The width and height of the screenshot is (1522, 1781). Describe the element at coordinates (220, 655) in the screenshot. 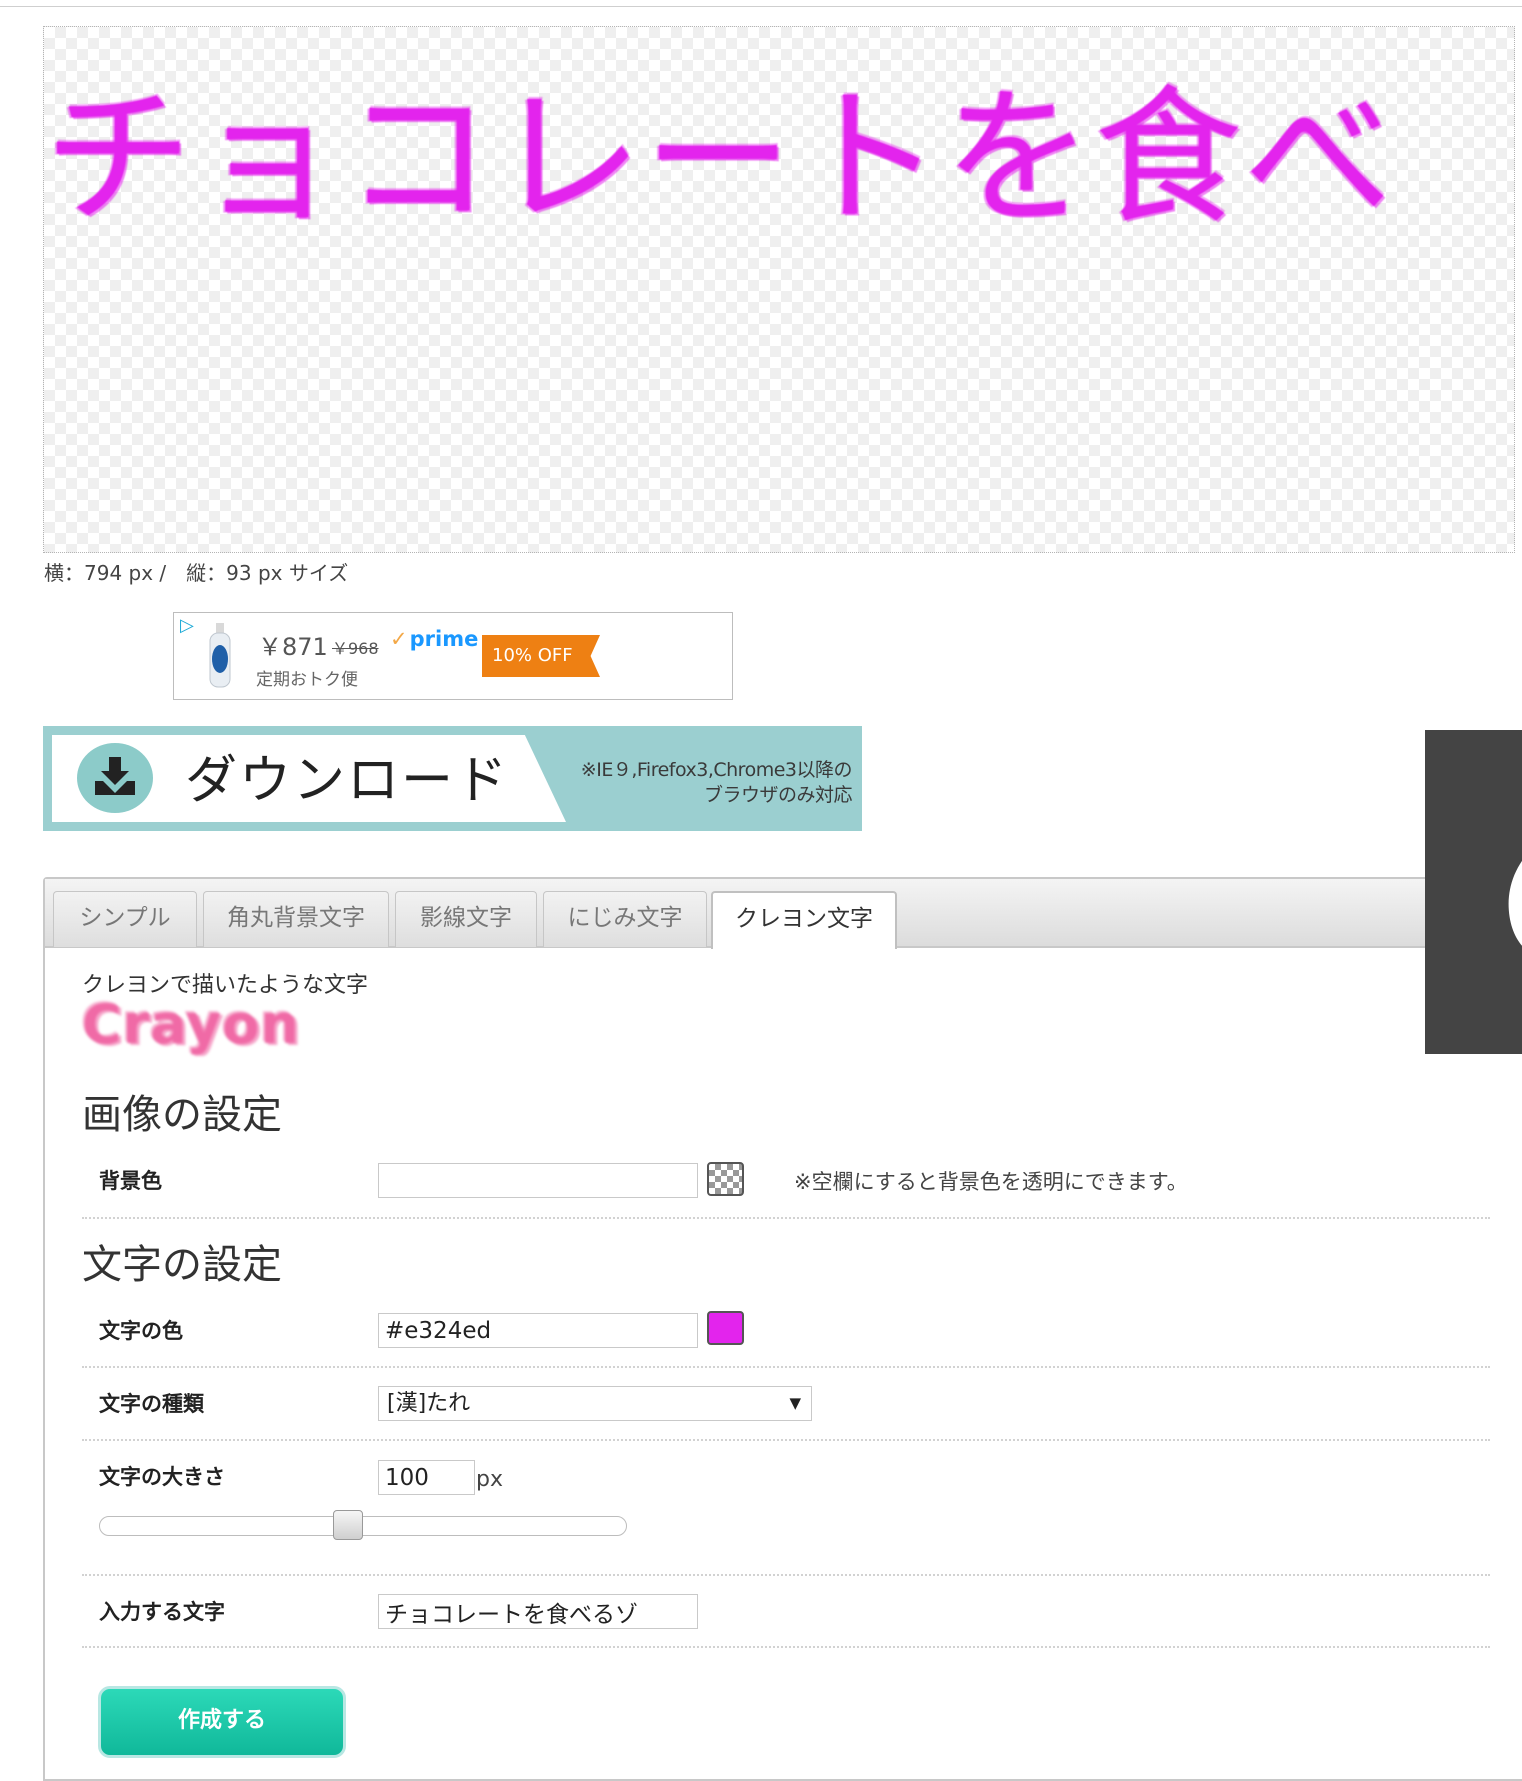

I see `product-bottle-icon` at that location.